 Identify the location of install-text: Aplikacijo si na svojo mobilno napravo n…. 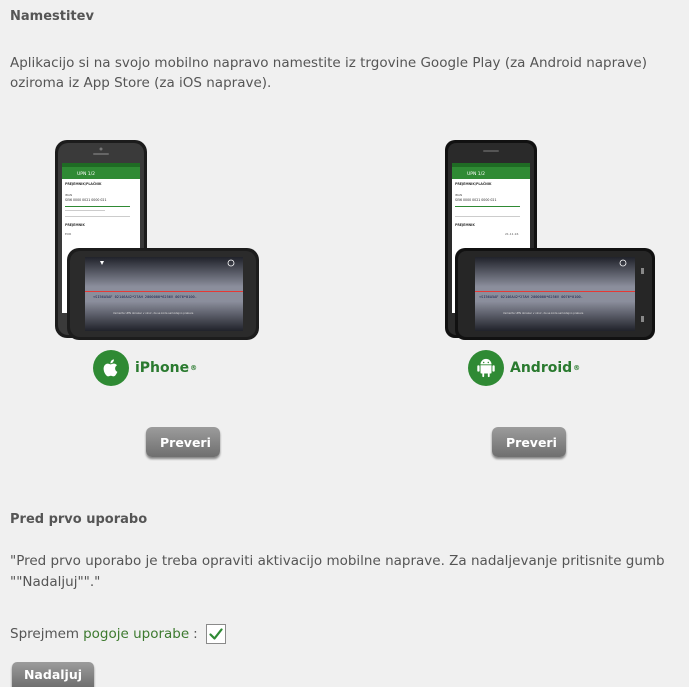
(328, 73).